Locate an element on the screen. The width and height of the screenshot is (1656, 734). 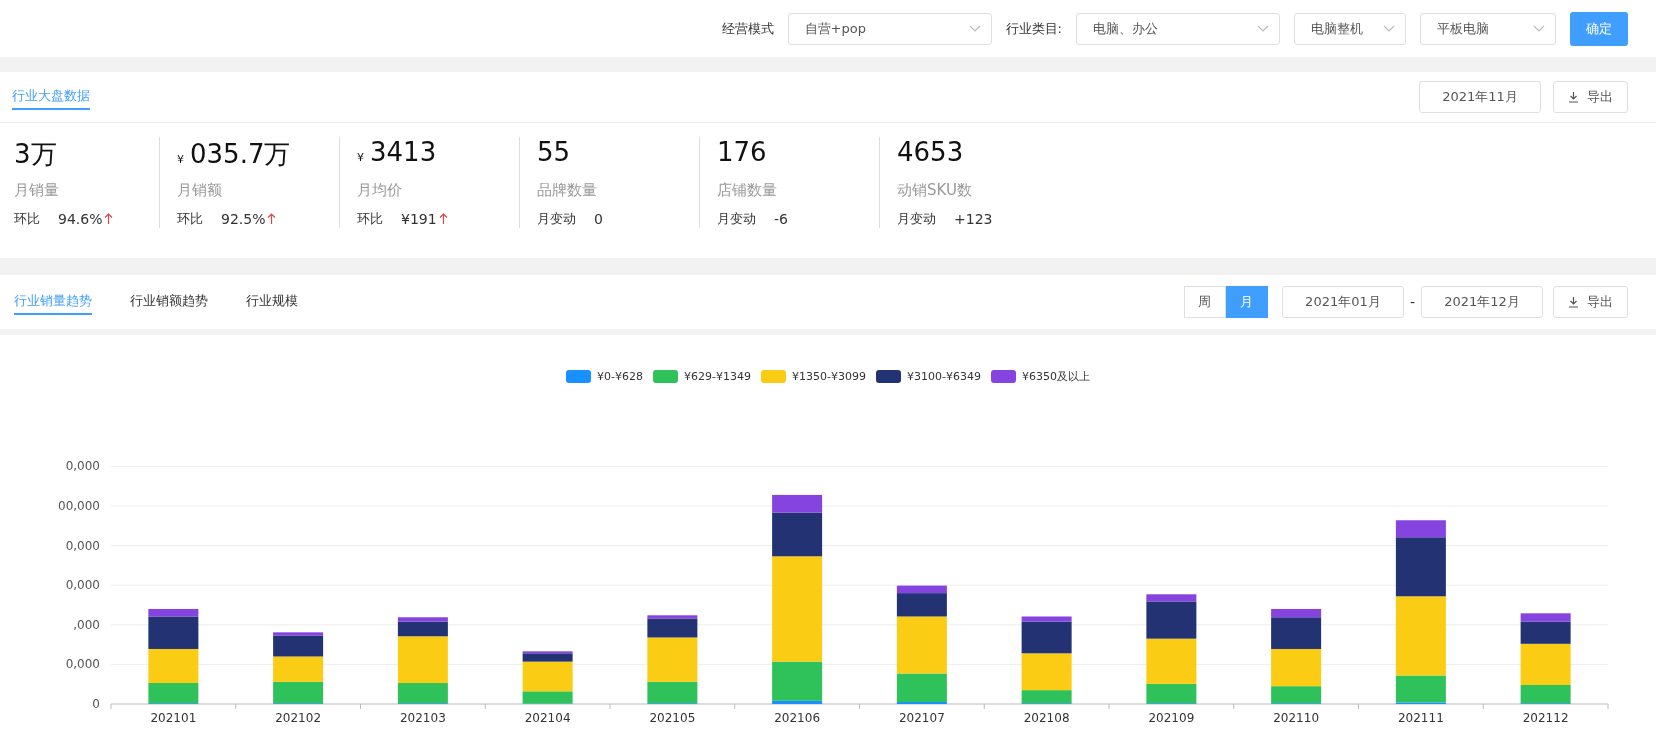
filter-select: 电脑整机 is located at coordinates (1350, 28).